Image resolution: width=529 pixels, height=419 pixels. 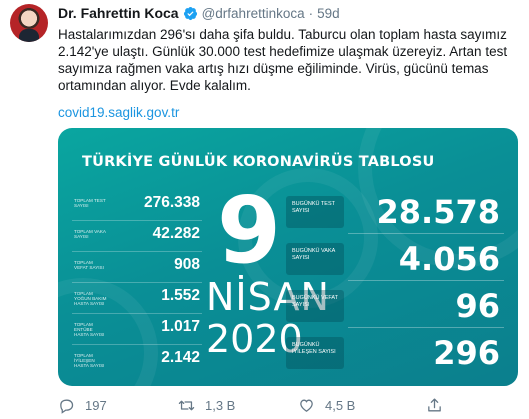 What do you see at coordinates (90, 234) in the screenshot?
I see `stat-label: TOPLAM VAKA SAYISI` at bounding box center [90, 234].